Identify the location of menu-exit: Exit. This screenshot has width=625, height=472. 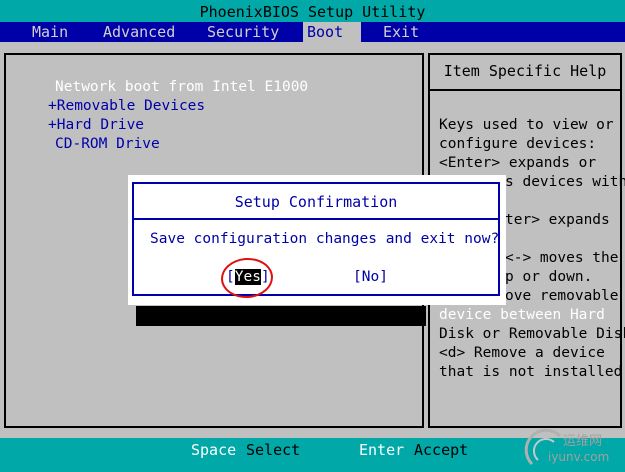
(401, 32).